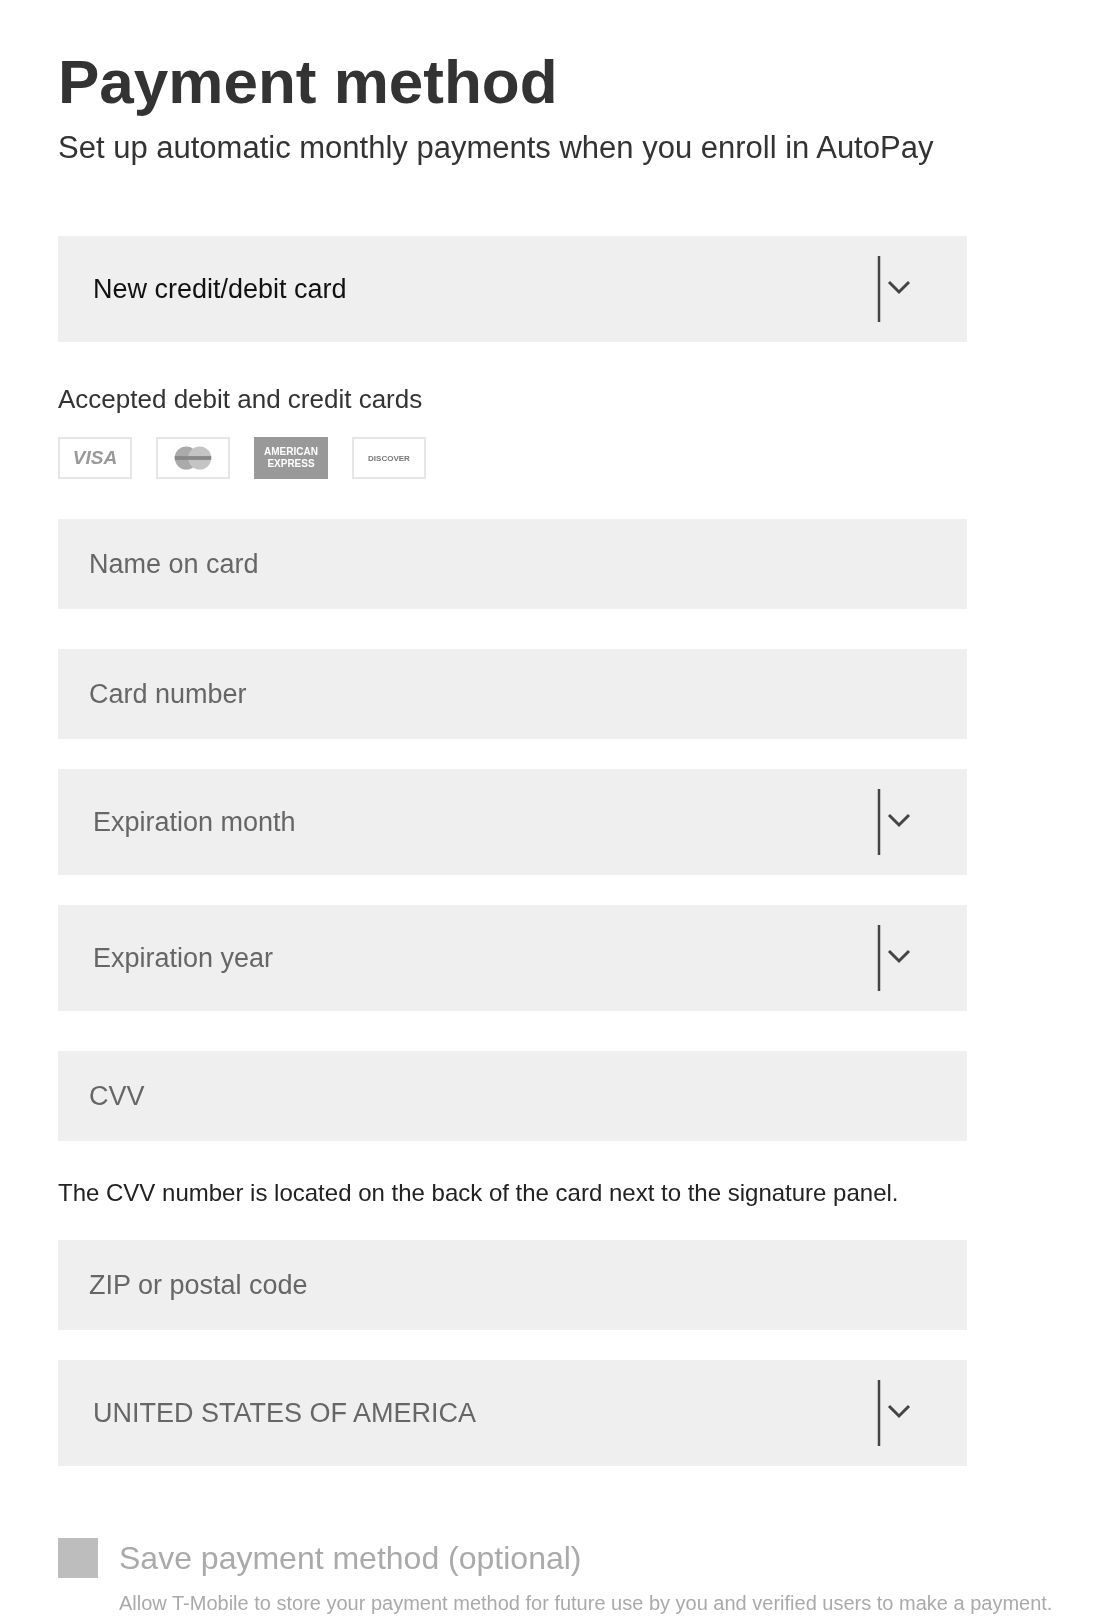  What do you see at coordinates (95, 458) in the screenshot?
I see `card-logo: VISA` at bounding box center [95, 458].